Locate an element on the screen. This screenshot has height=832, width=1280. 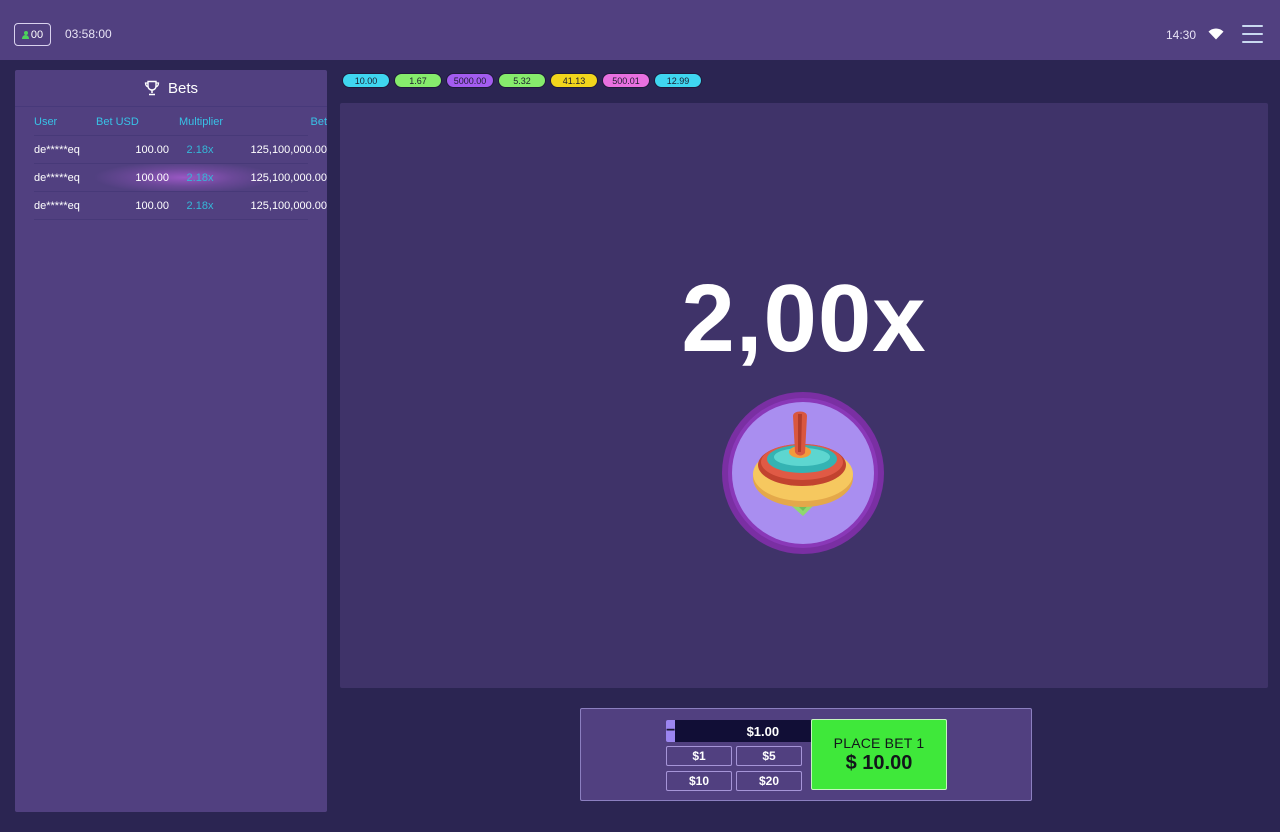
online-users-badge: 00 is located at coordinates (32, 34).